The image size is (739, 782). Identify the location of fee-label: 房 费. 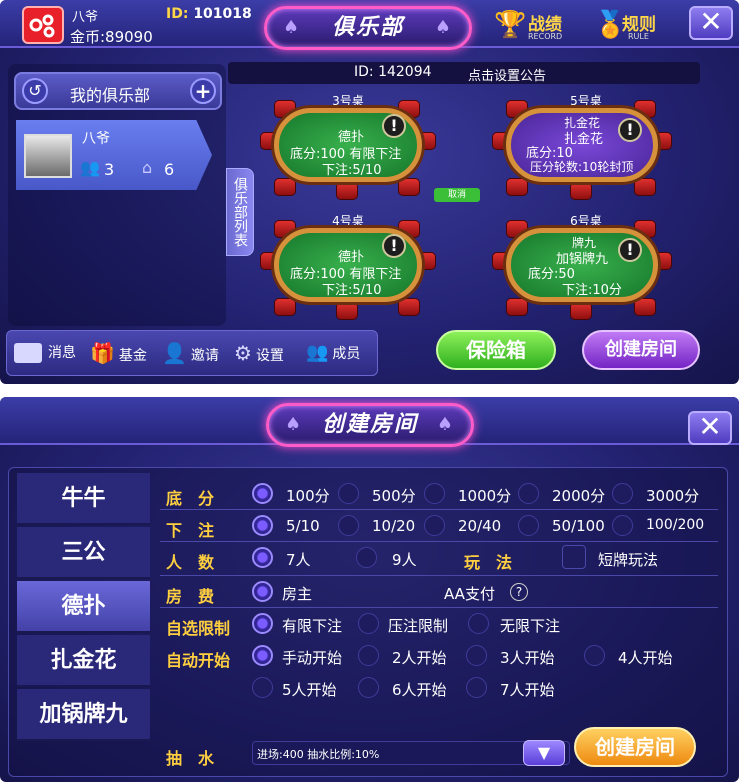
(190, 596).